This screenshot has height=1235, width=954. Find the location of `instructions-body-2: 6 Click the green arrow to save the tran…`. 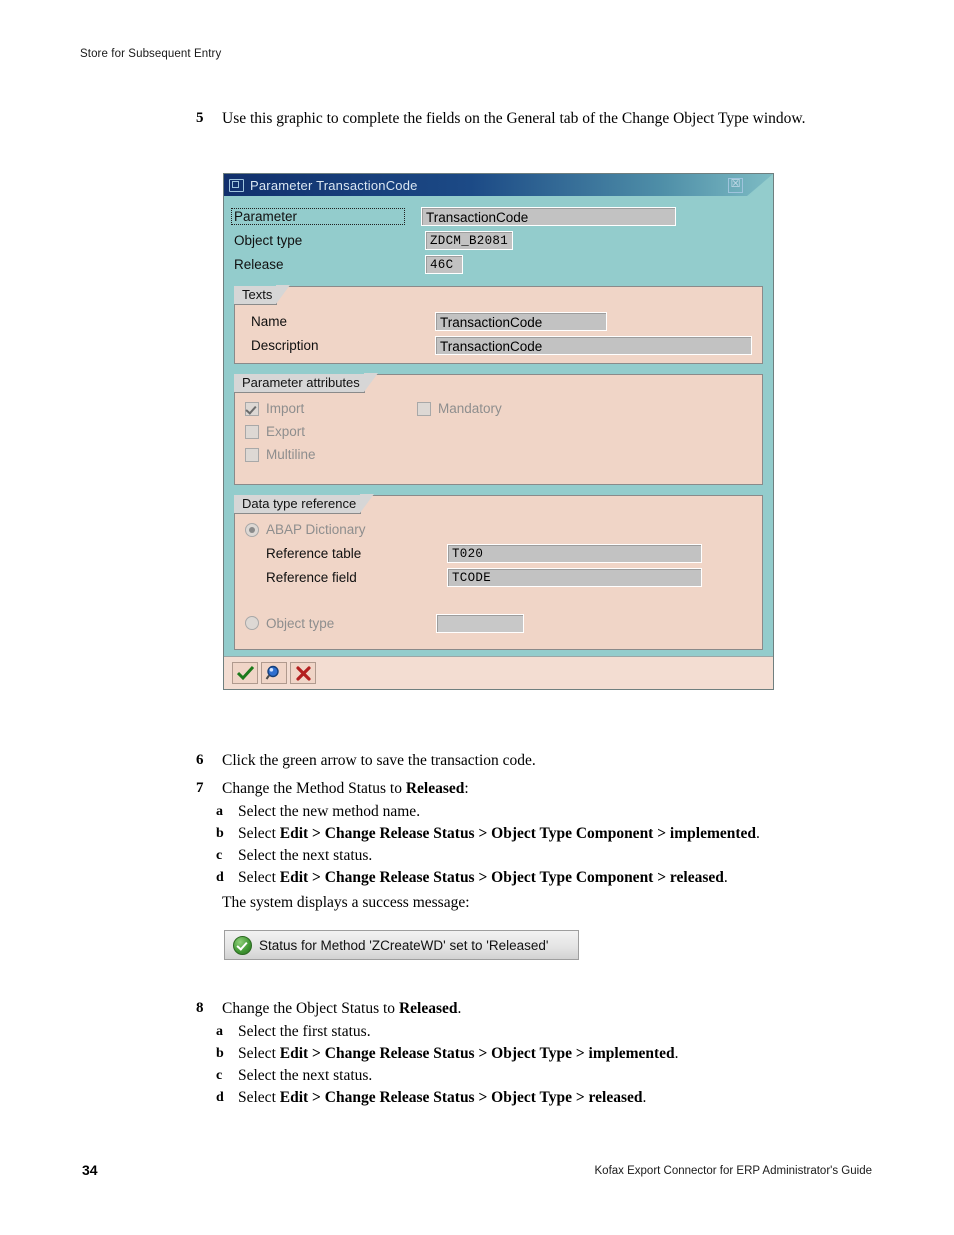

instructions-body-2: 6 Click the green arrow to save the tran… is located at coordinates (526, 831).